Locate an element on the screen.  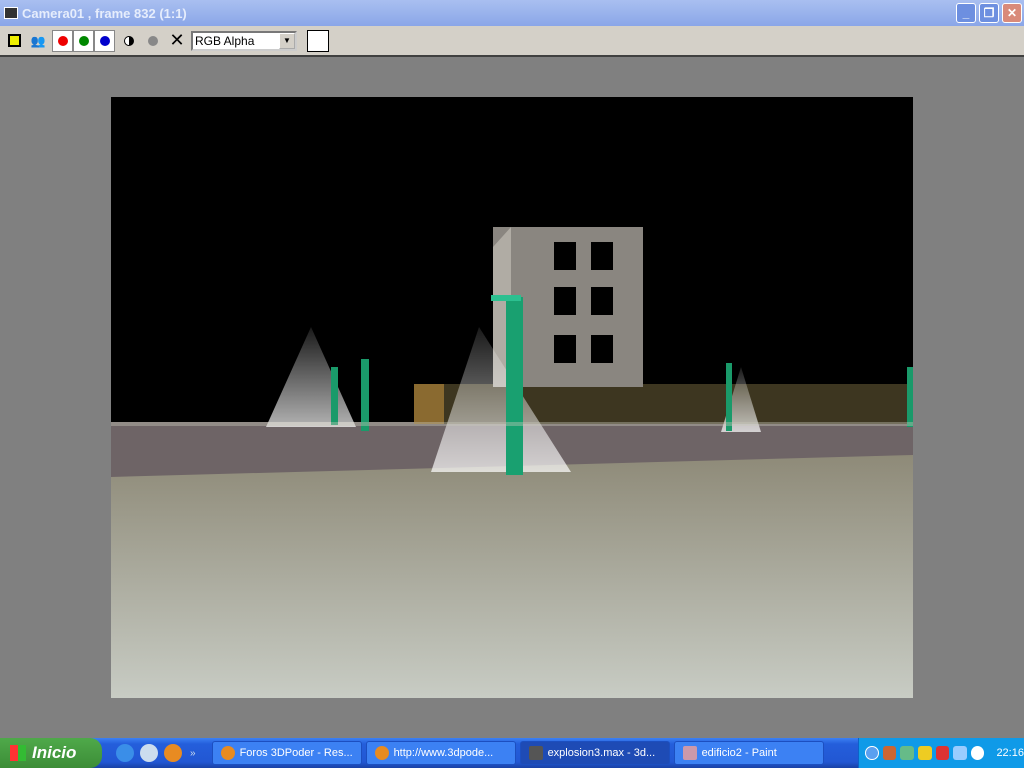
save-button is located at coordinates (14, 41).